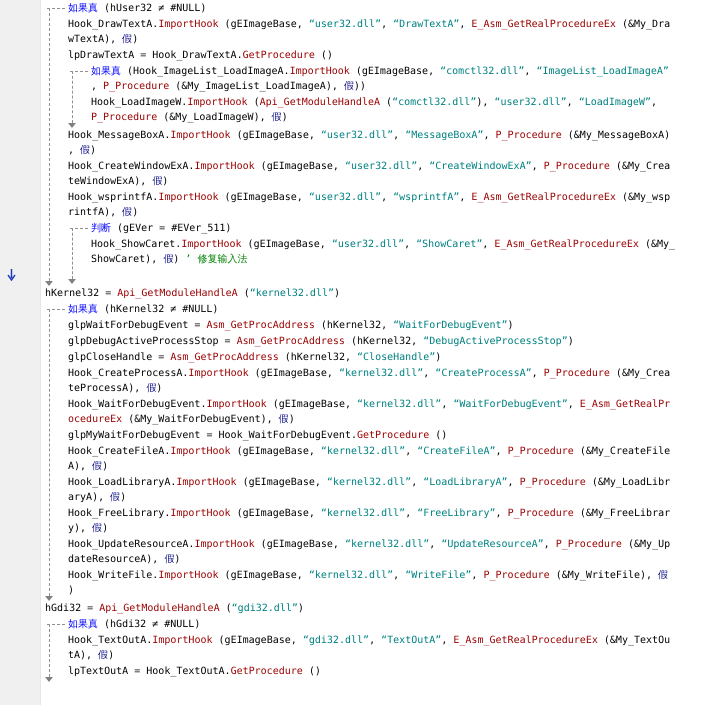 This screenshot has height=705, width=708. What do you see at coordinates (370, 167) in the screenshot?
I see `code-line: Hook_CreateWindowExA.ImportHook (gEImageBase, “user32.dll”, “CreateWindowExA”, P_Procedure (&My_Crea` at bounding box center [370, 167].